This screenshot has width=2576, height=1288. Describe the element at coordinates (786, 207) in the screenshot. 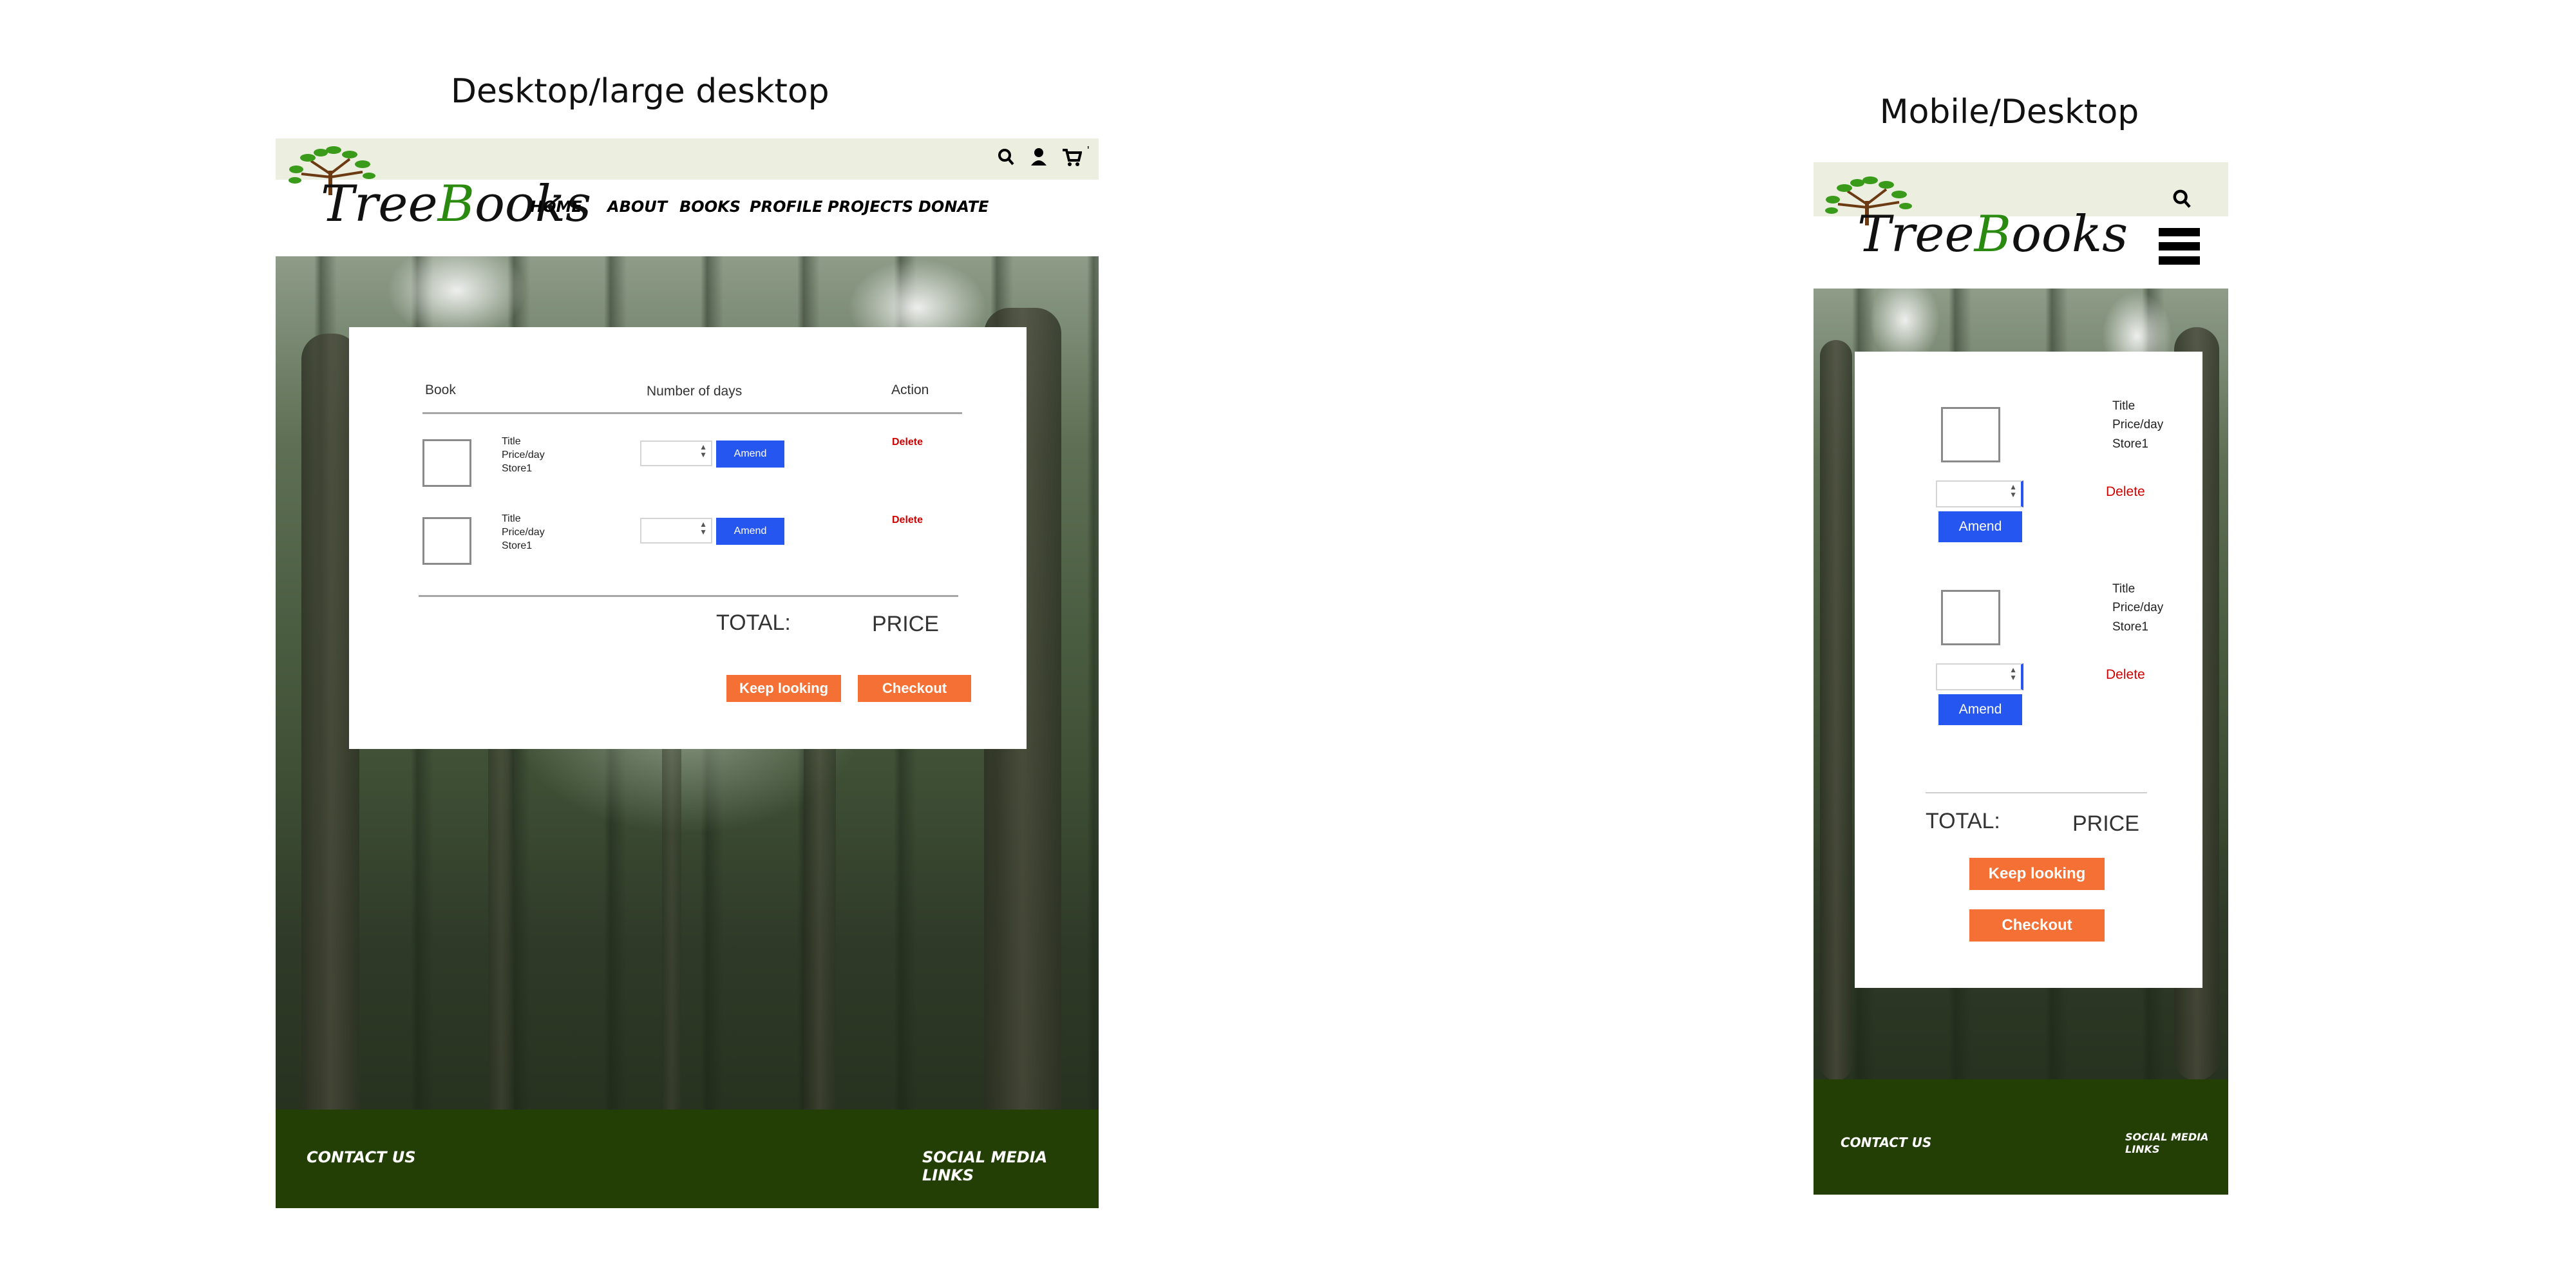

I see `nav-profile: PROFILE` at that location.